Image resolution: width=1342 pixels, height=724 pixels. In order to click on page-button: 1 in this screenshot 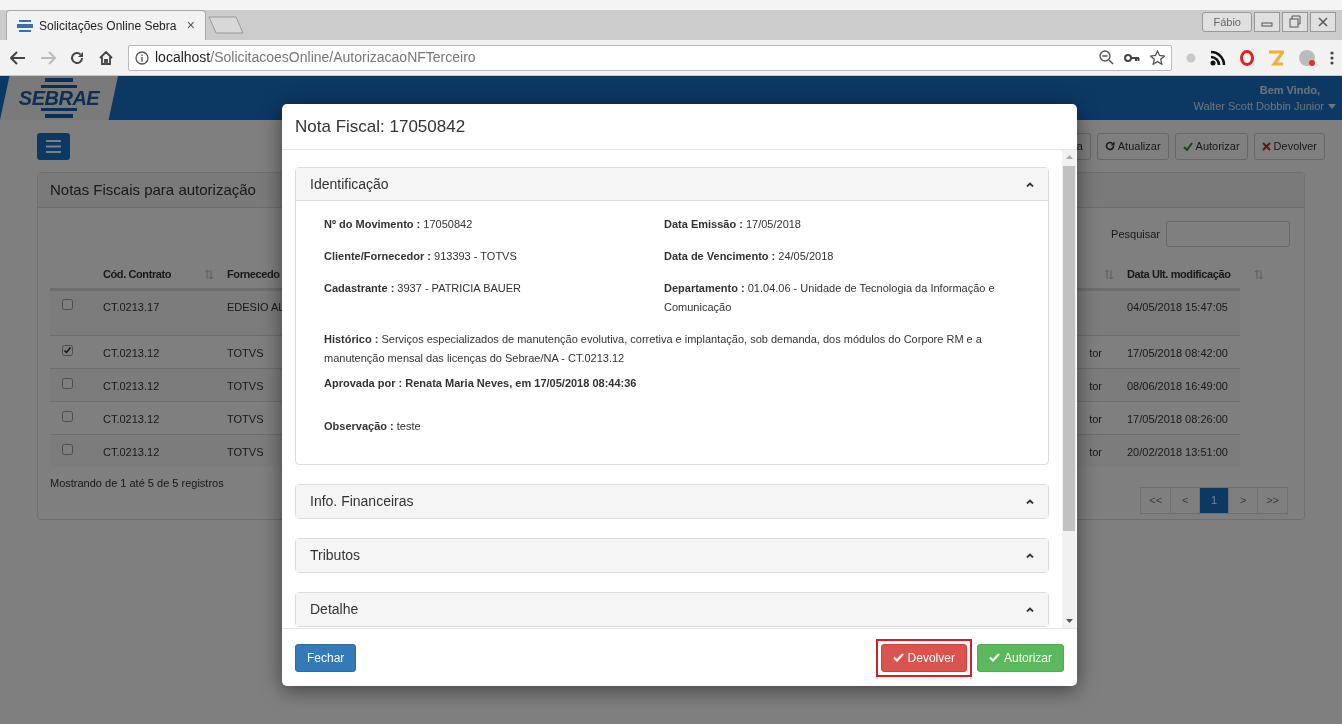, I will do `click(1214, 500)`.